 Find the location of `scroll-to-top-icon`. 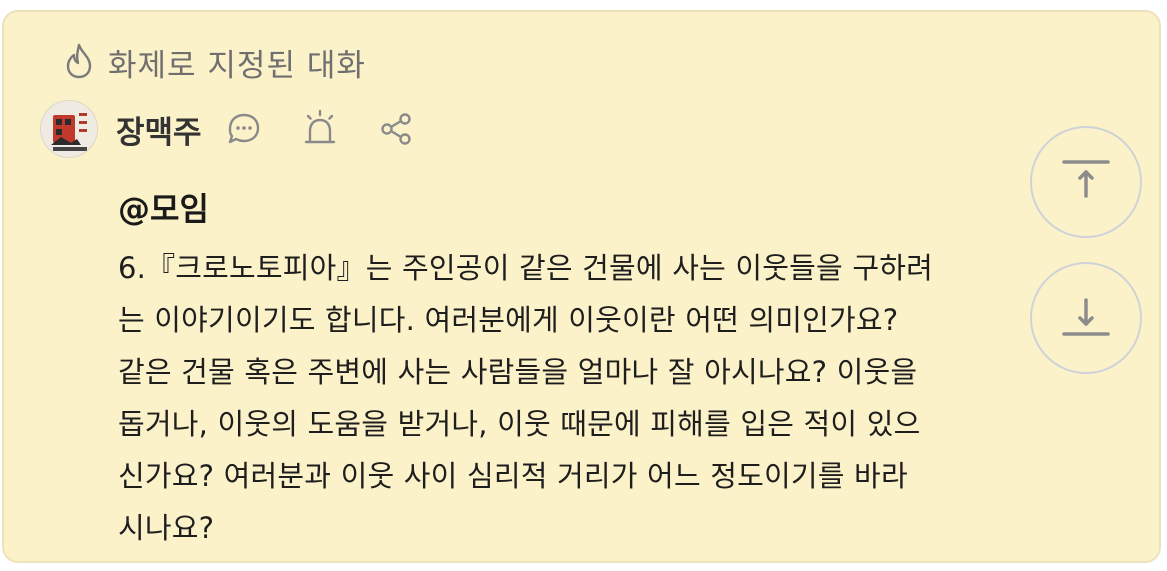

scroll-to-top-icon is located at coordinates (1086, 182).